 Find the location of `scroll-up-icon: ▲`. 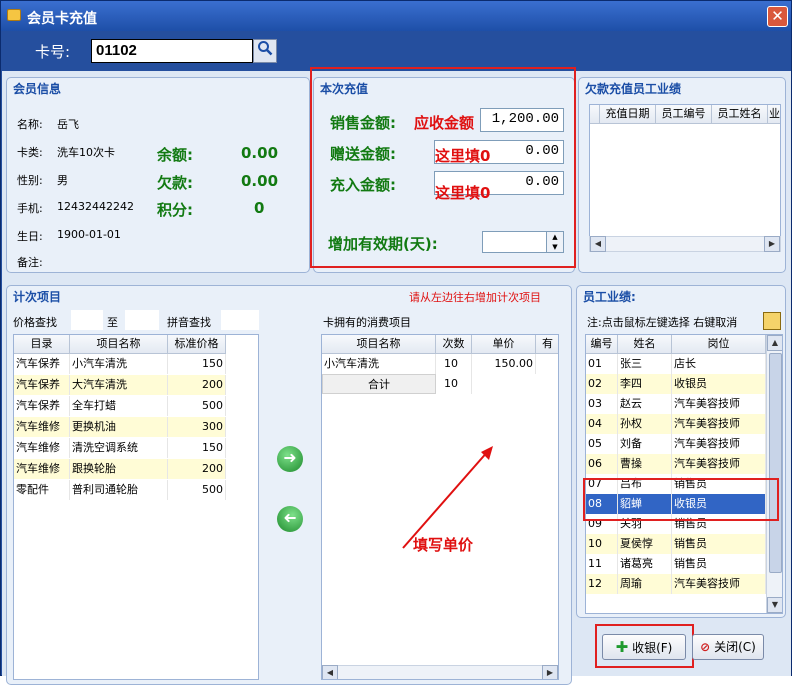

scroll-up-icon: ▲ is located at coordinates (774, 343).